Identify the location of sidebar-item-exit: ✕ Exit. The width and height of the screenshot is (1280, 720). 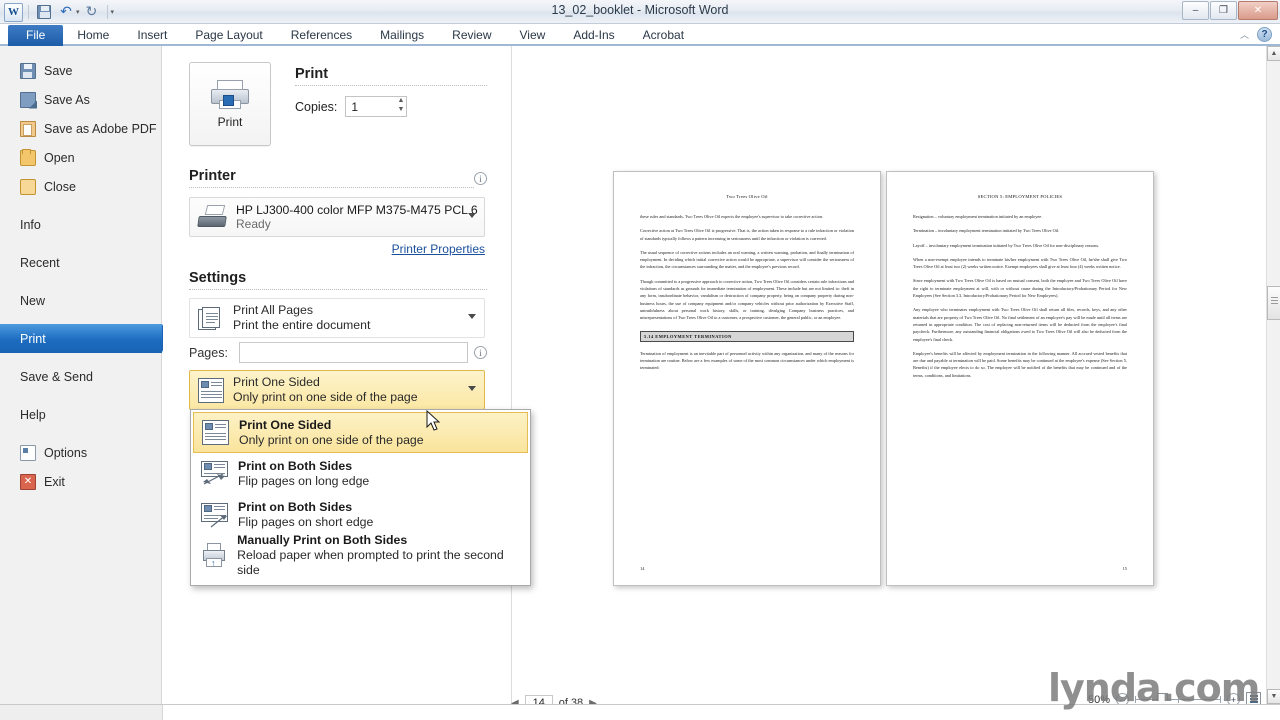
(80, 481).